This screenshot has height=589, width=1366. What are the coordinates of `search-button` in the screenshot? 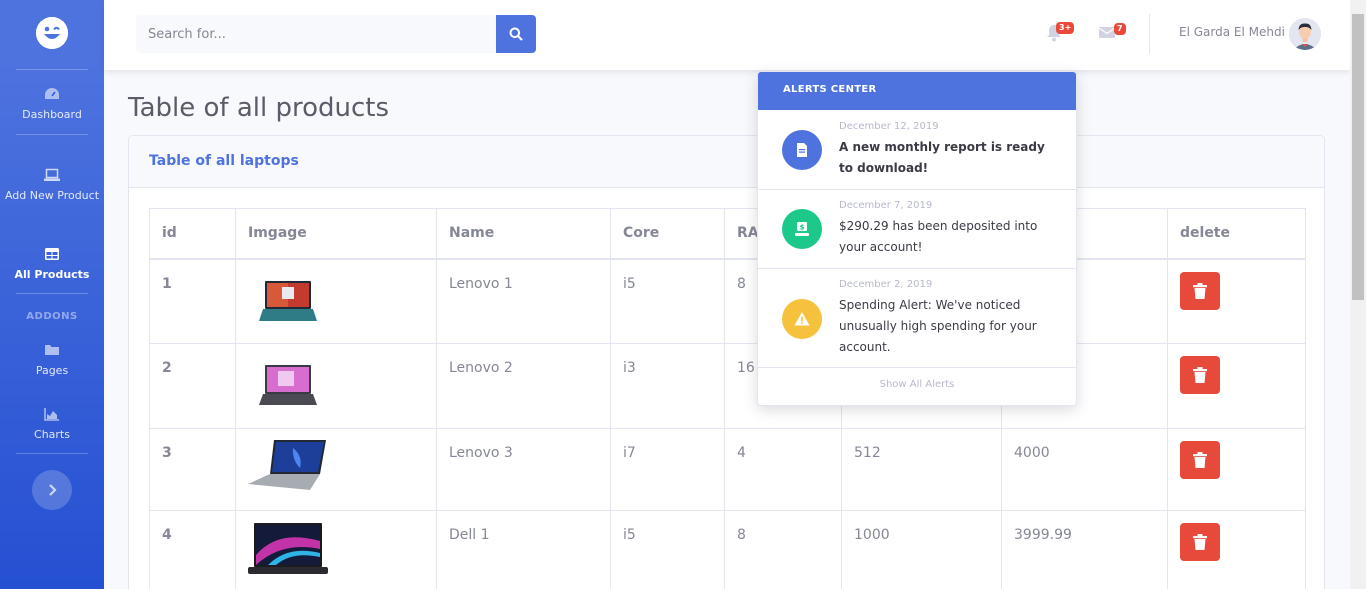 It's located at (516, 34).